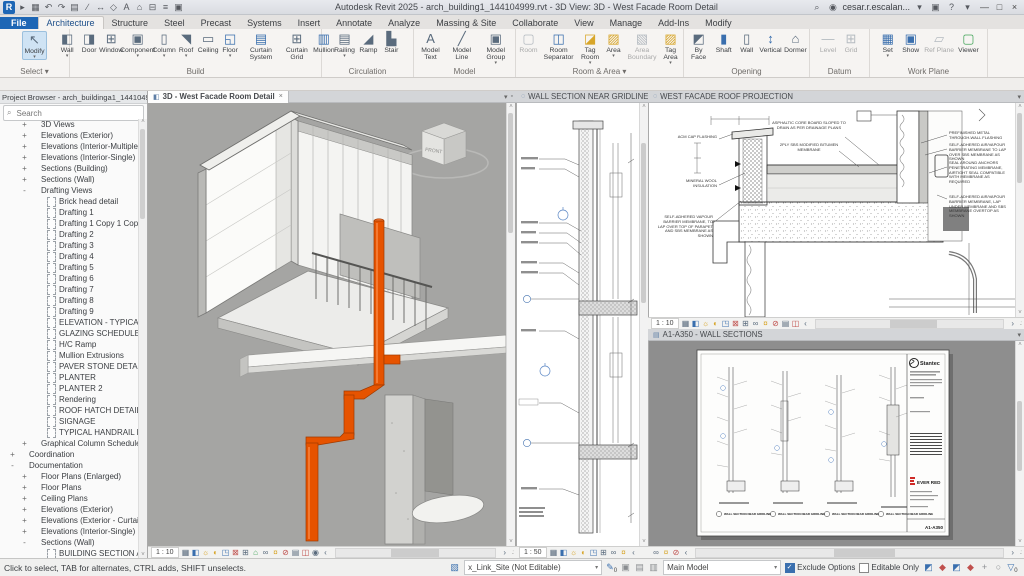 The height and width of the screenshot is (576, 1024). What do you see at coordinates (795, 46) in the screenshot?
I see `ribbon-button: ⌂ Dormer` at bounding box center [795, 46].